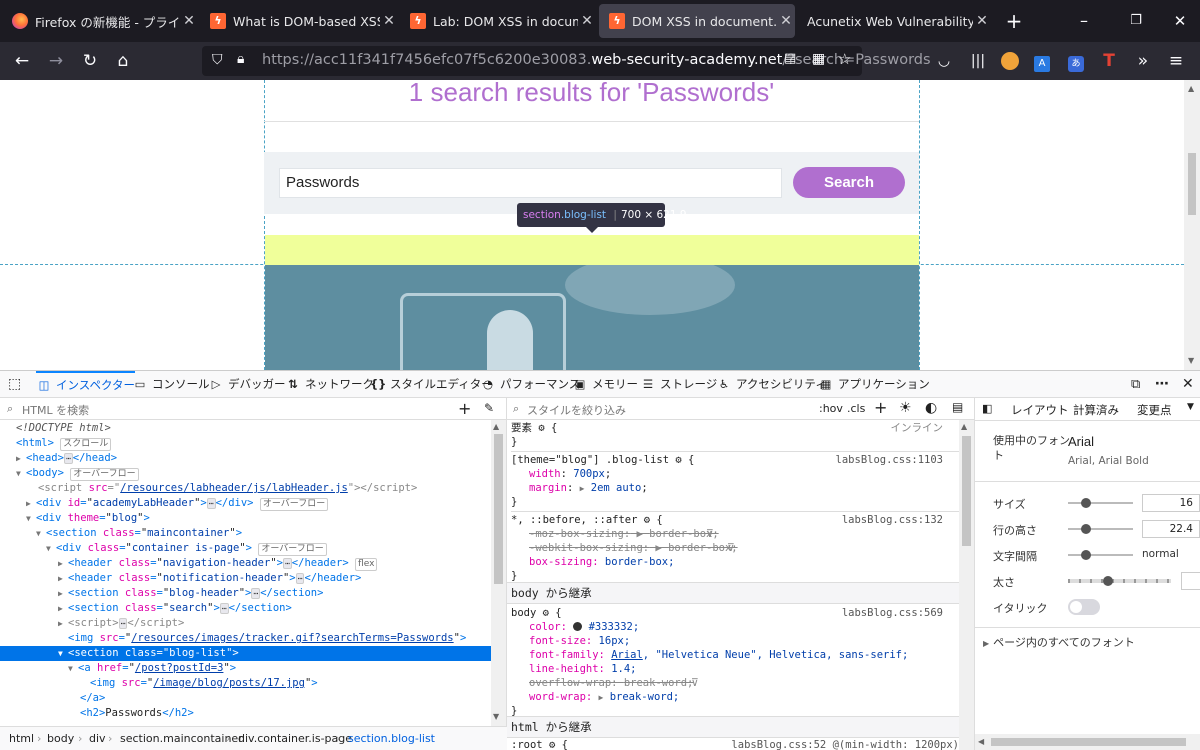  Describe the element at coordinates (844, 59) in the screenshot. I see `bookmark-star-icon: ☆` at that location.